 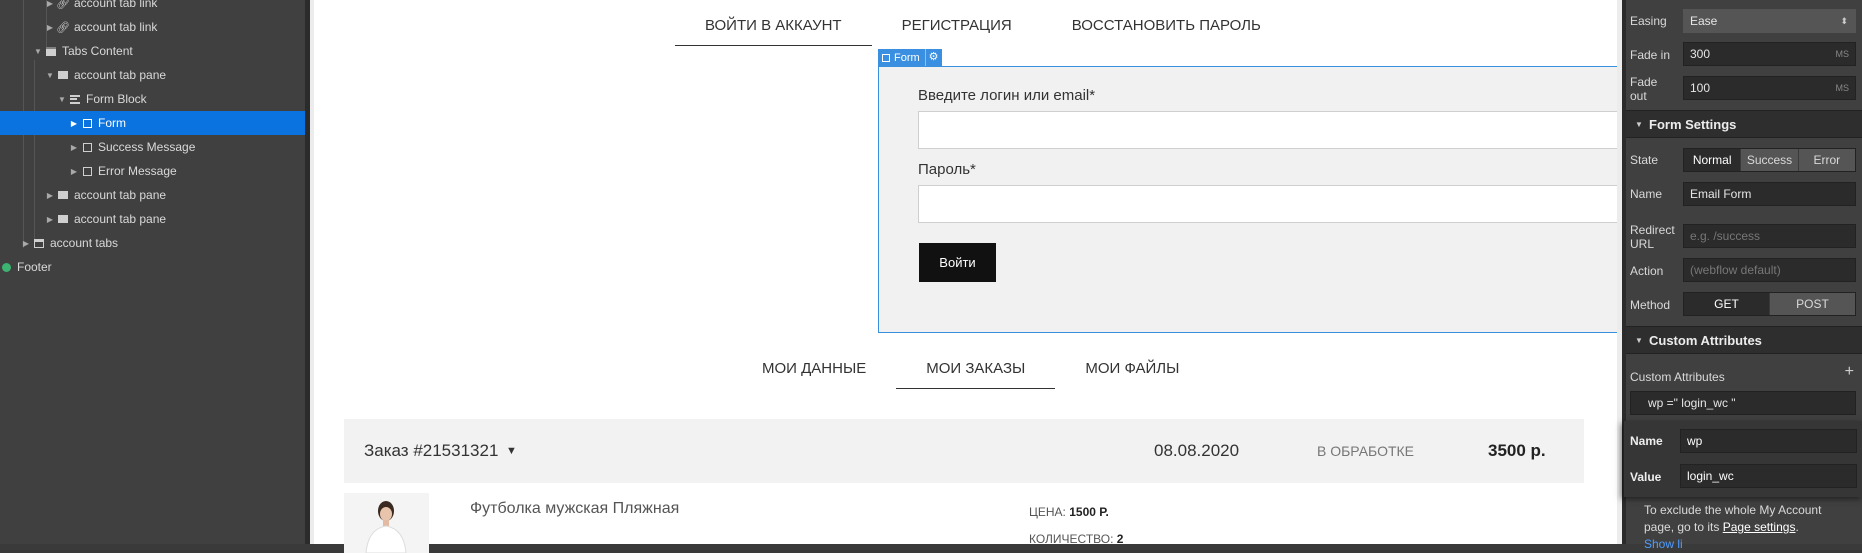 I want to click on login-submit-button: Войти, so click(x=957, y=262).